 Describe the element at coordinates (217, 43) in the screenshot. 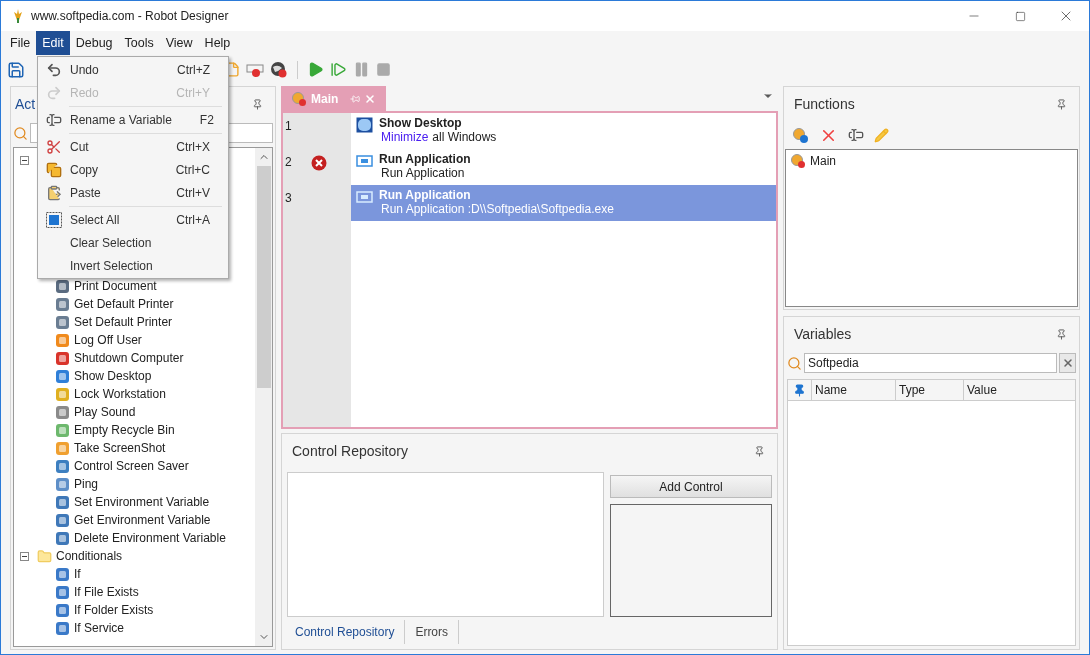

I see `menu-item: Help` at that location.